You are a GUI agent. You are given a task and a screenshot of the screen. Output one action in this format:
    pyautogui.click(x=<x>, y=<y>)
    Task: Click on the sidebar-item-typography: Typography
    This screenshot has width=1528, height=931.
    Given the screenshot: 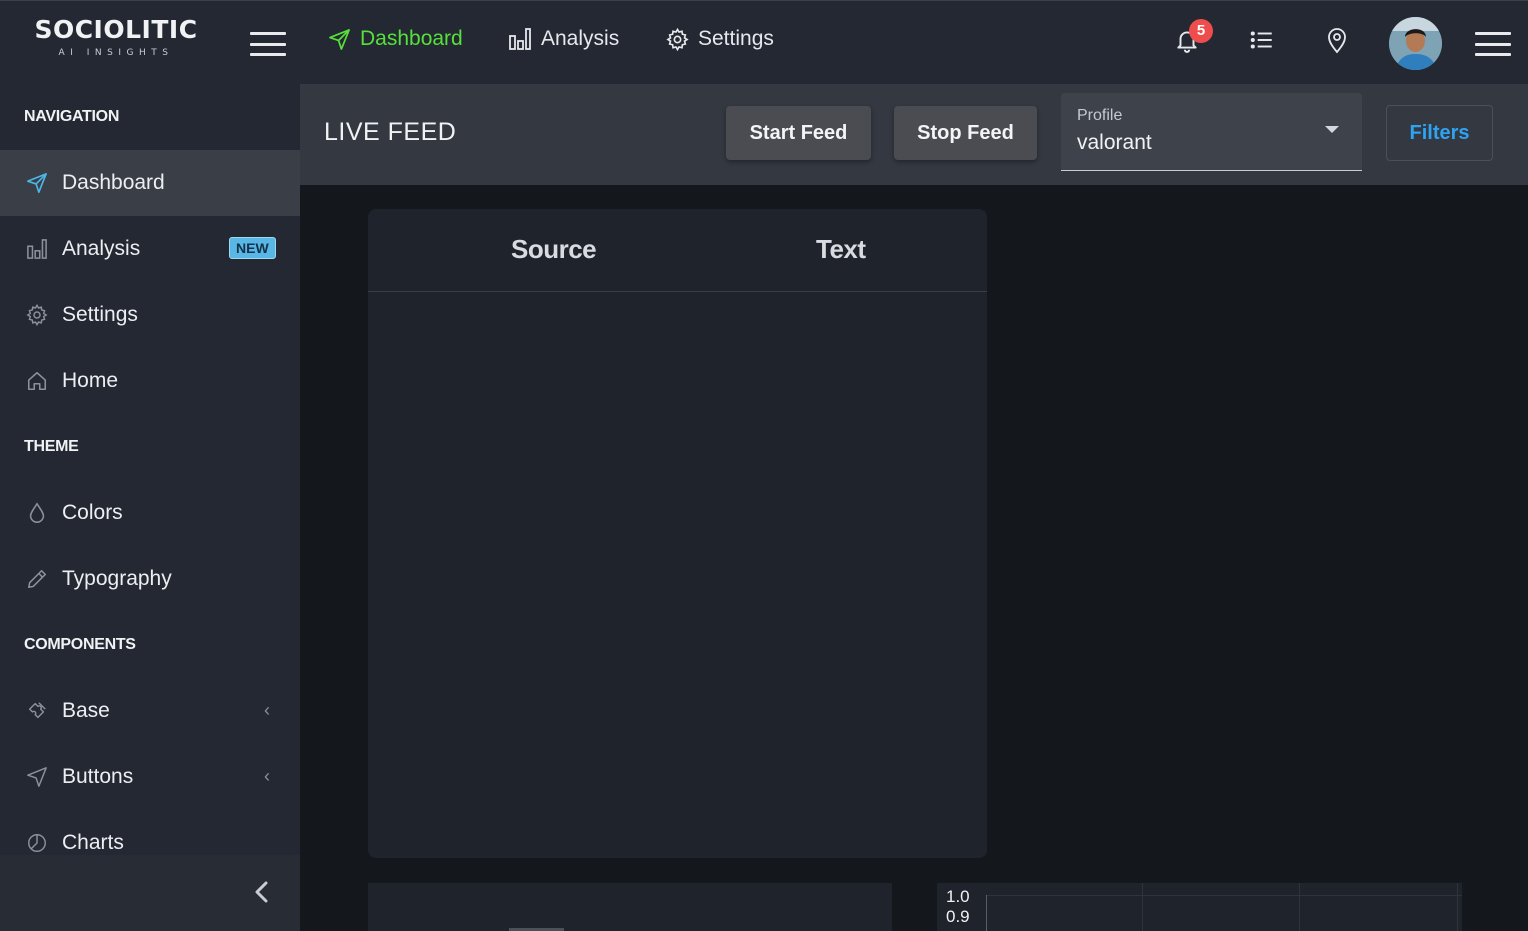 What is the action you would take?
    pyautogui.click(x=150, y=579)
    